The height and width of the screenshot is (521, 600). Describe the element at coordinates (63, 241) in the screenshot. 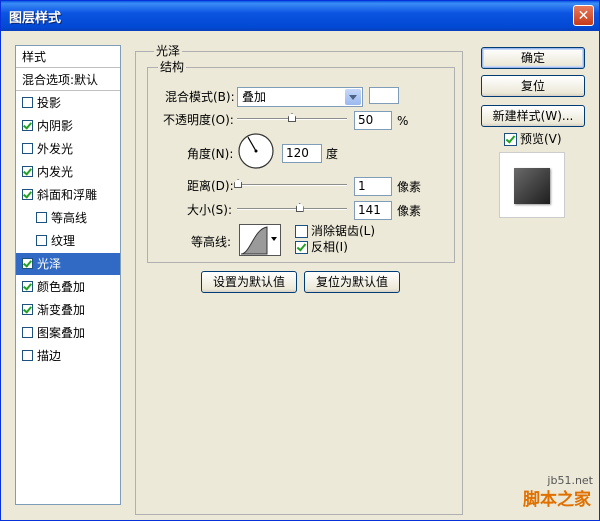

I see `style-item-label: 纹理` at that location.